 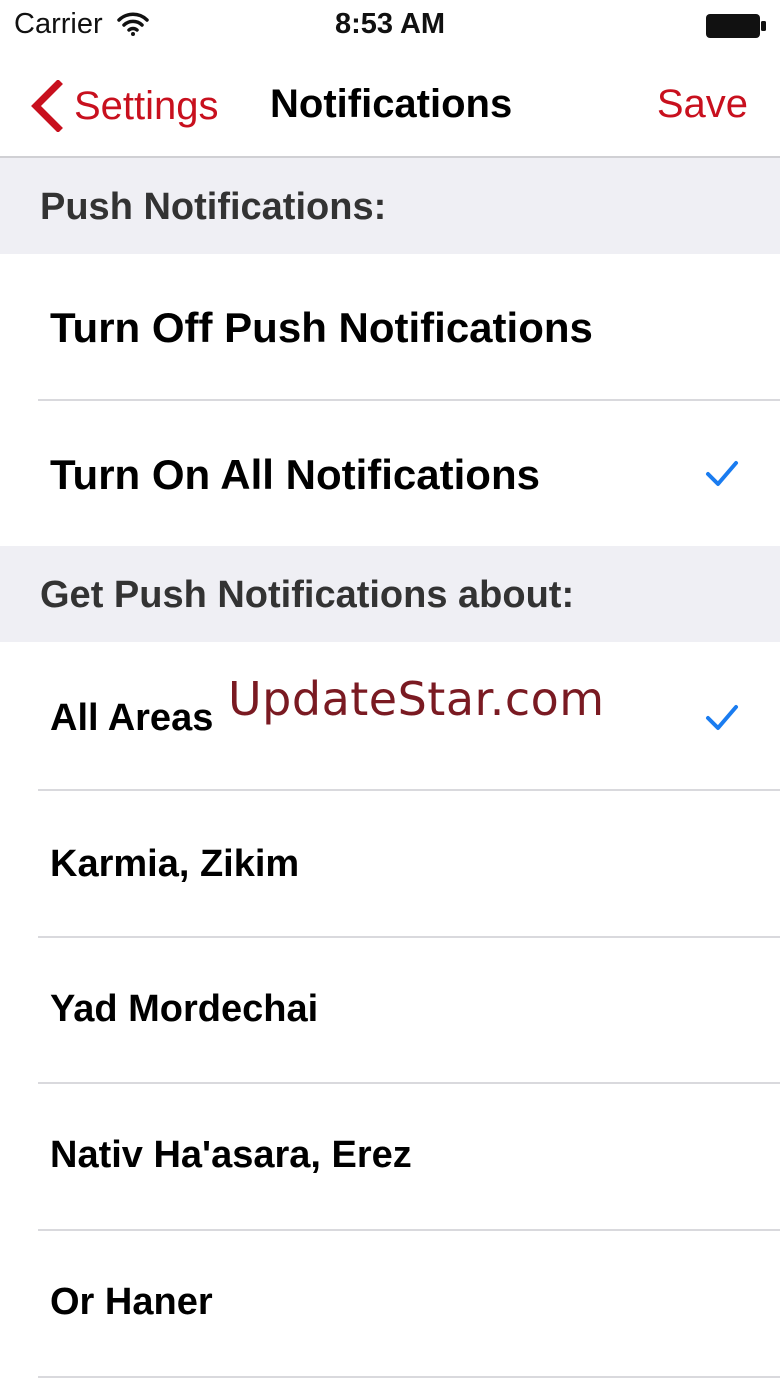 I want to click on section-header-push: Push Notifications:, so click(x=390, y=206).